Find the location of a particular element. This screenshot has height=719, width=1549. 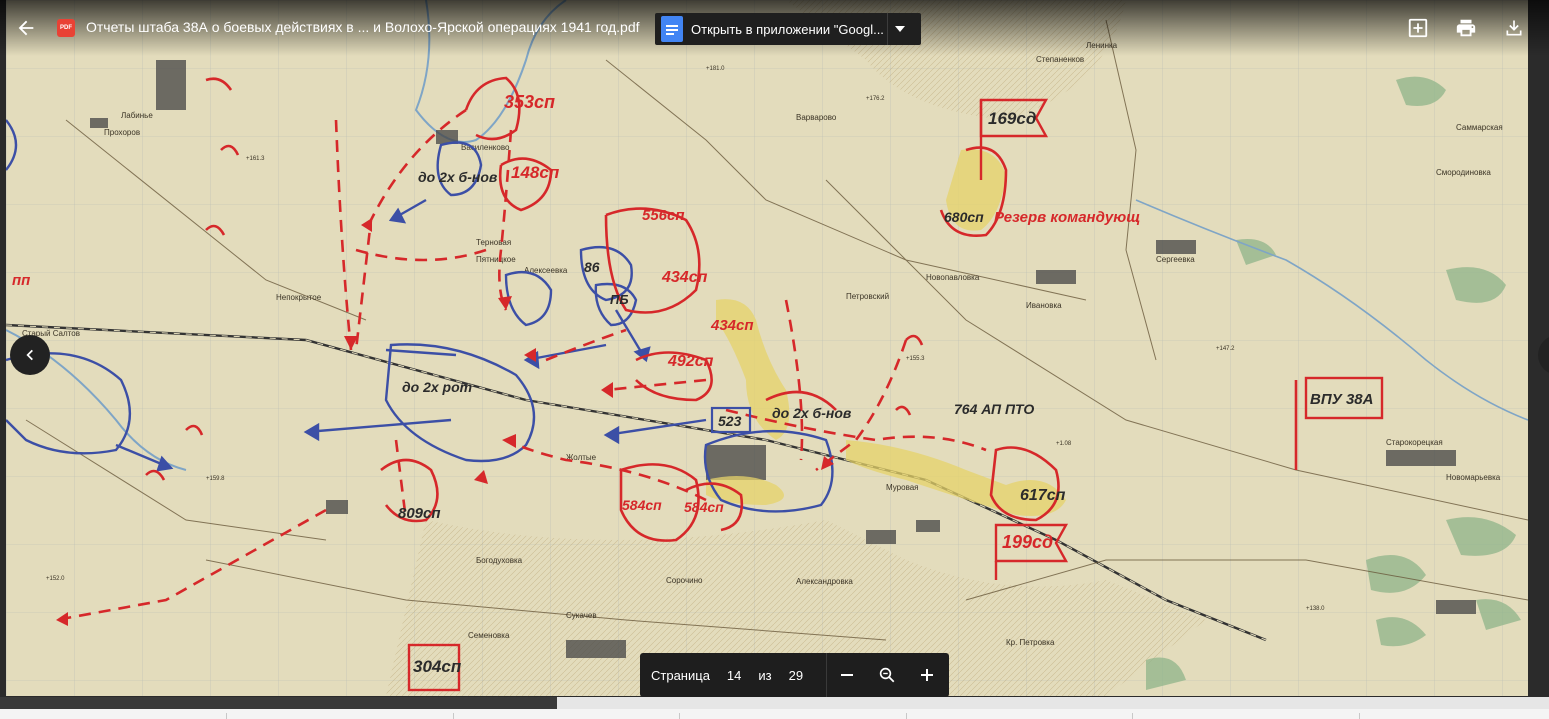

map-unit-label: 764 АП ПТО is located at coordinates (994, 409).